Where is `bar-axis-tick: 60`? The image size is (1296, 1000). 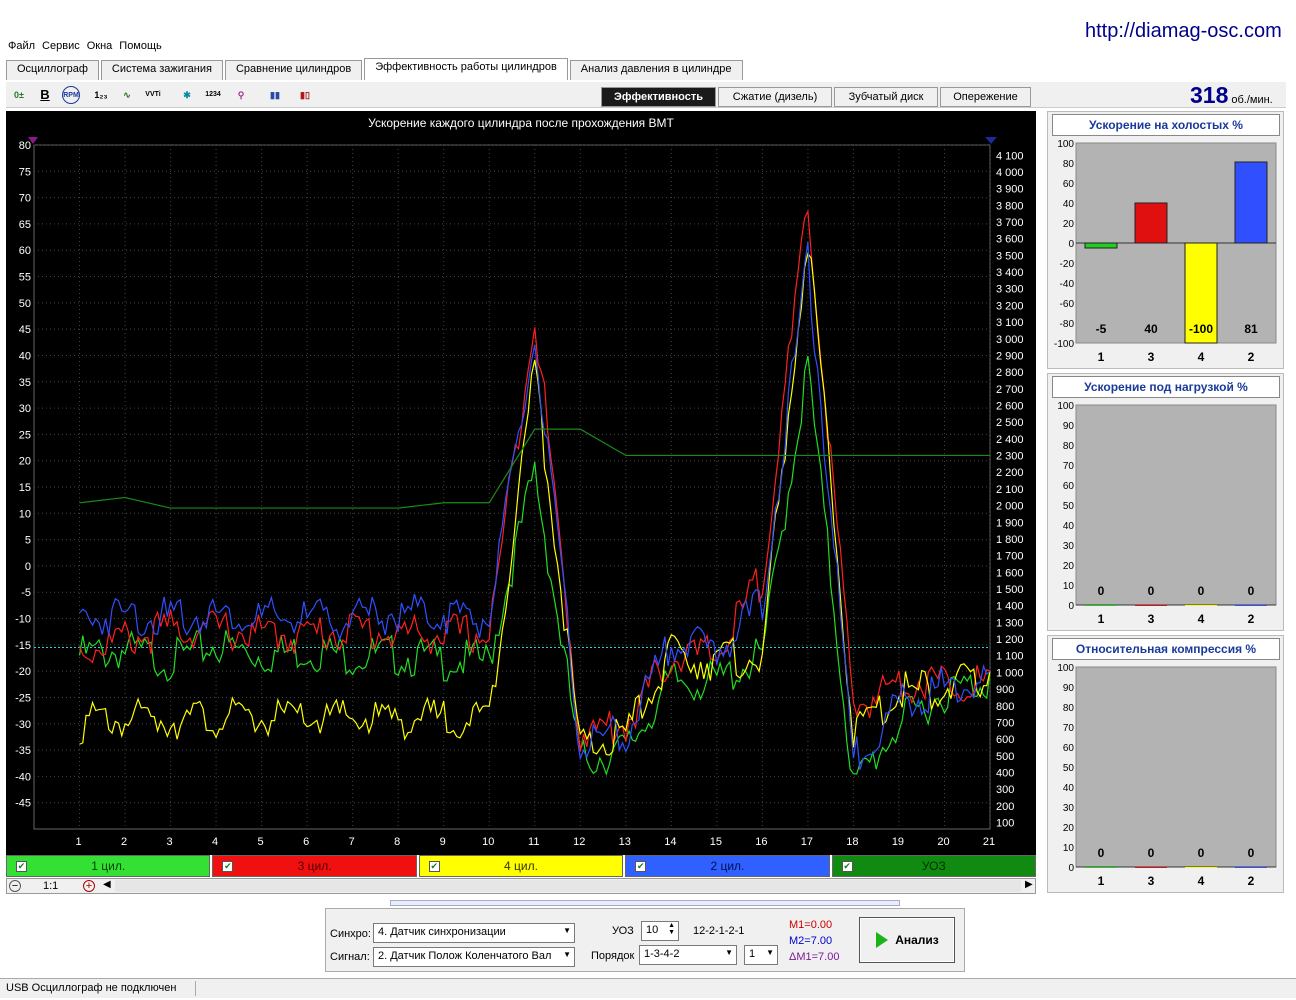
bar-axis-tick: 60 is located at coordinates (1069, 748).